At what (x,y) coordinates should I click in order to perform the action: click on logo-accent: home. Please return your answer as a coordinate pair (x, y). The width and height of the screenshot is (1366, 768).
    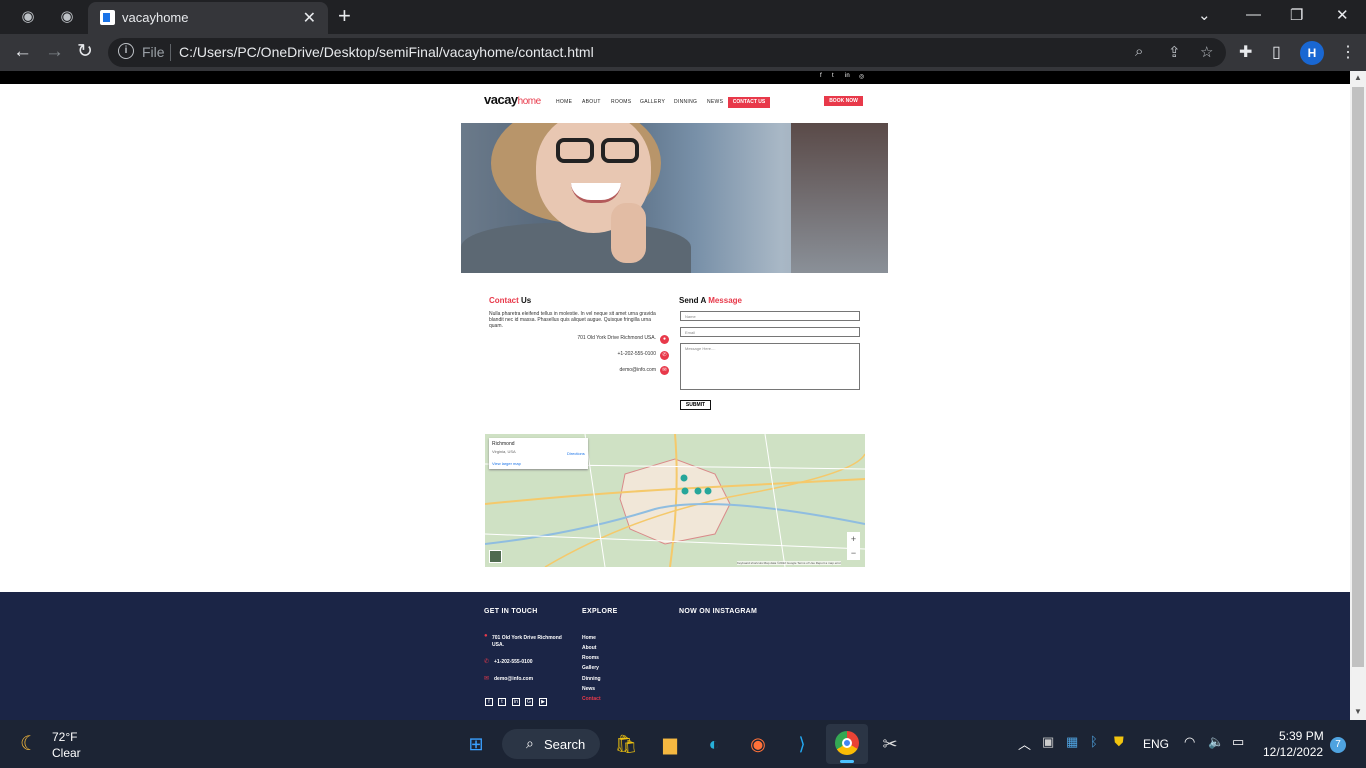
    Looking at the image, I should click on (529, 101).